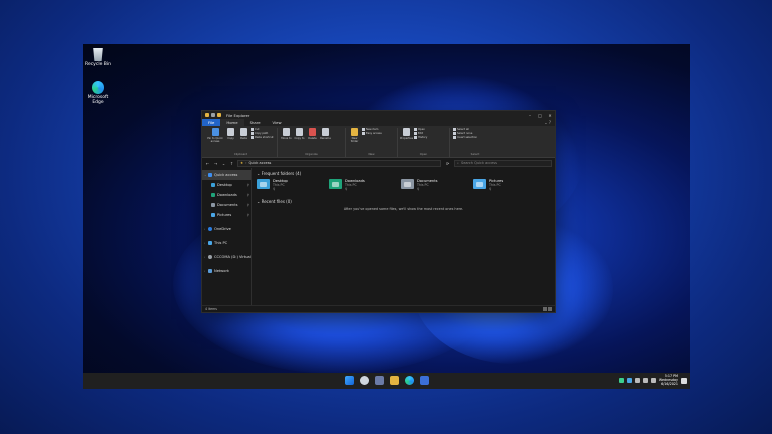 Image resolution: width=772 pixels, height=434 pixels. I want to click on new-item-icon, so click(363, 129).